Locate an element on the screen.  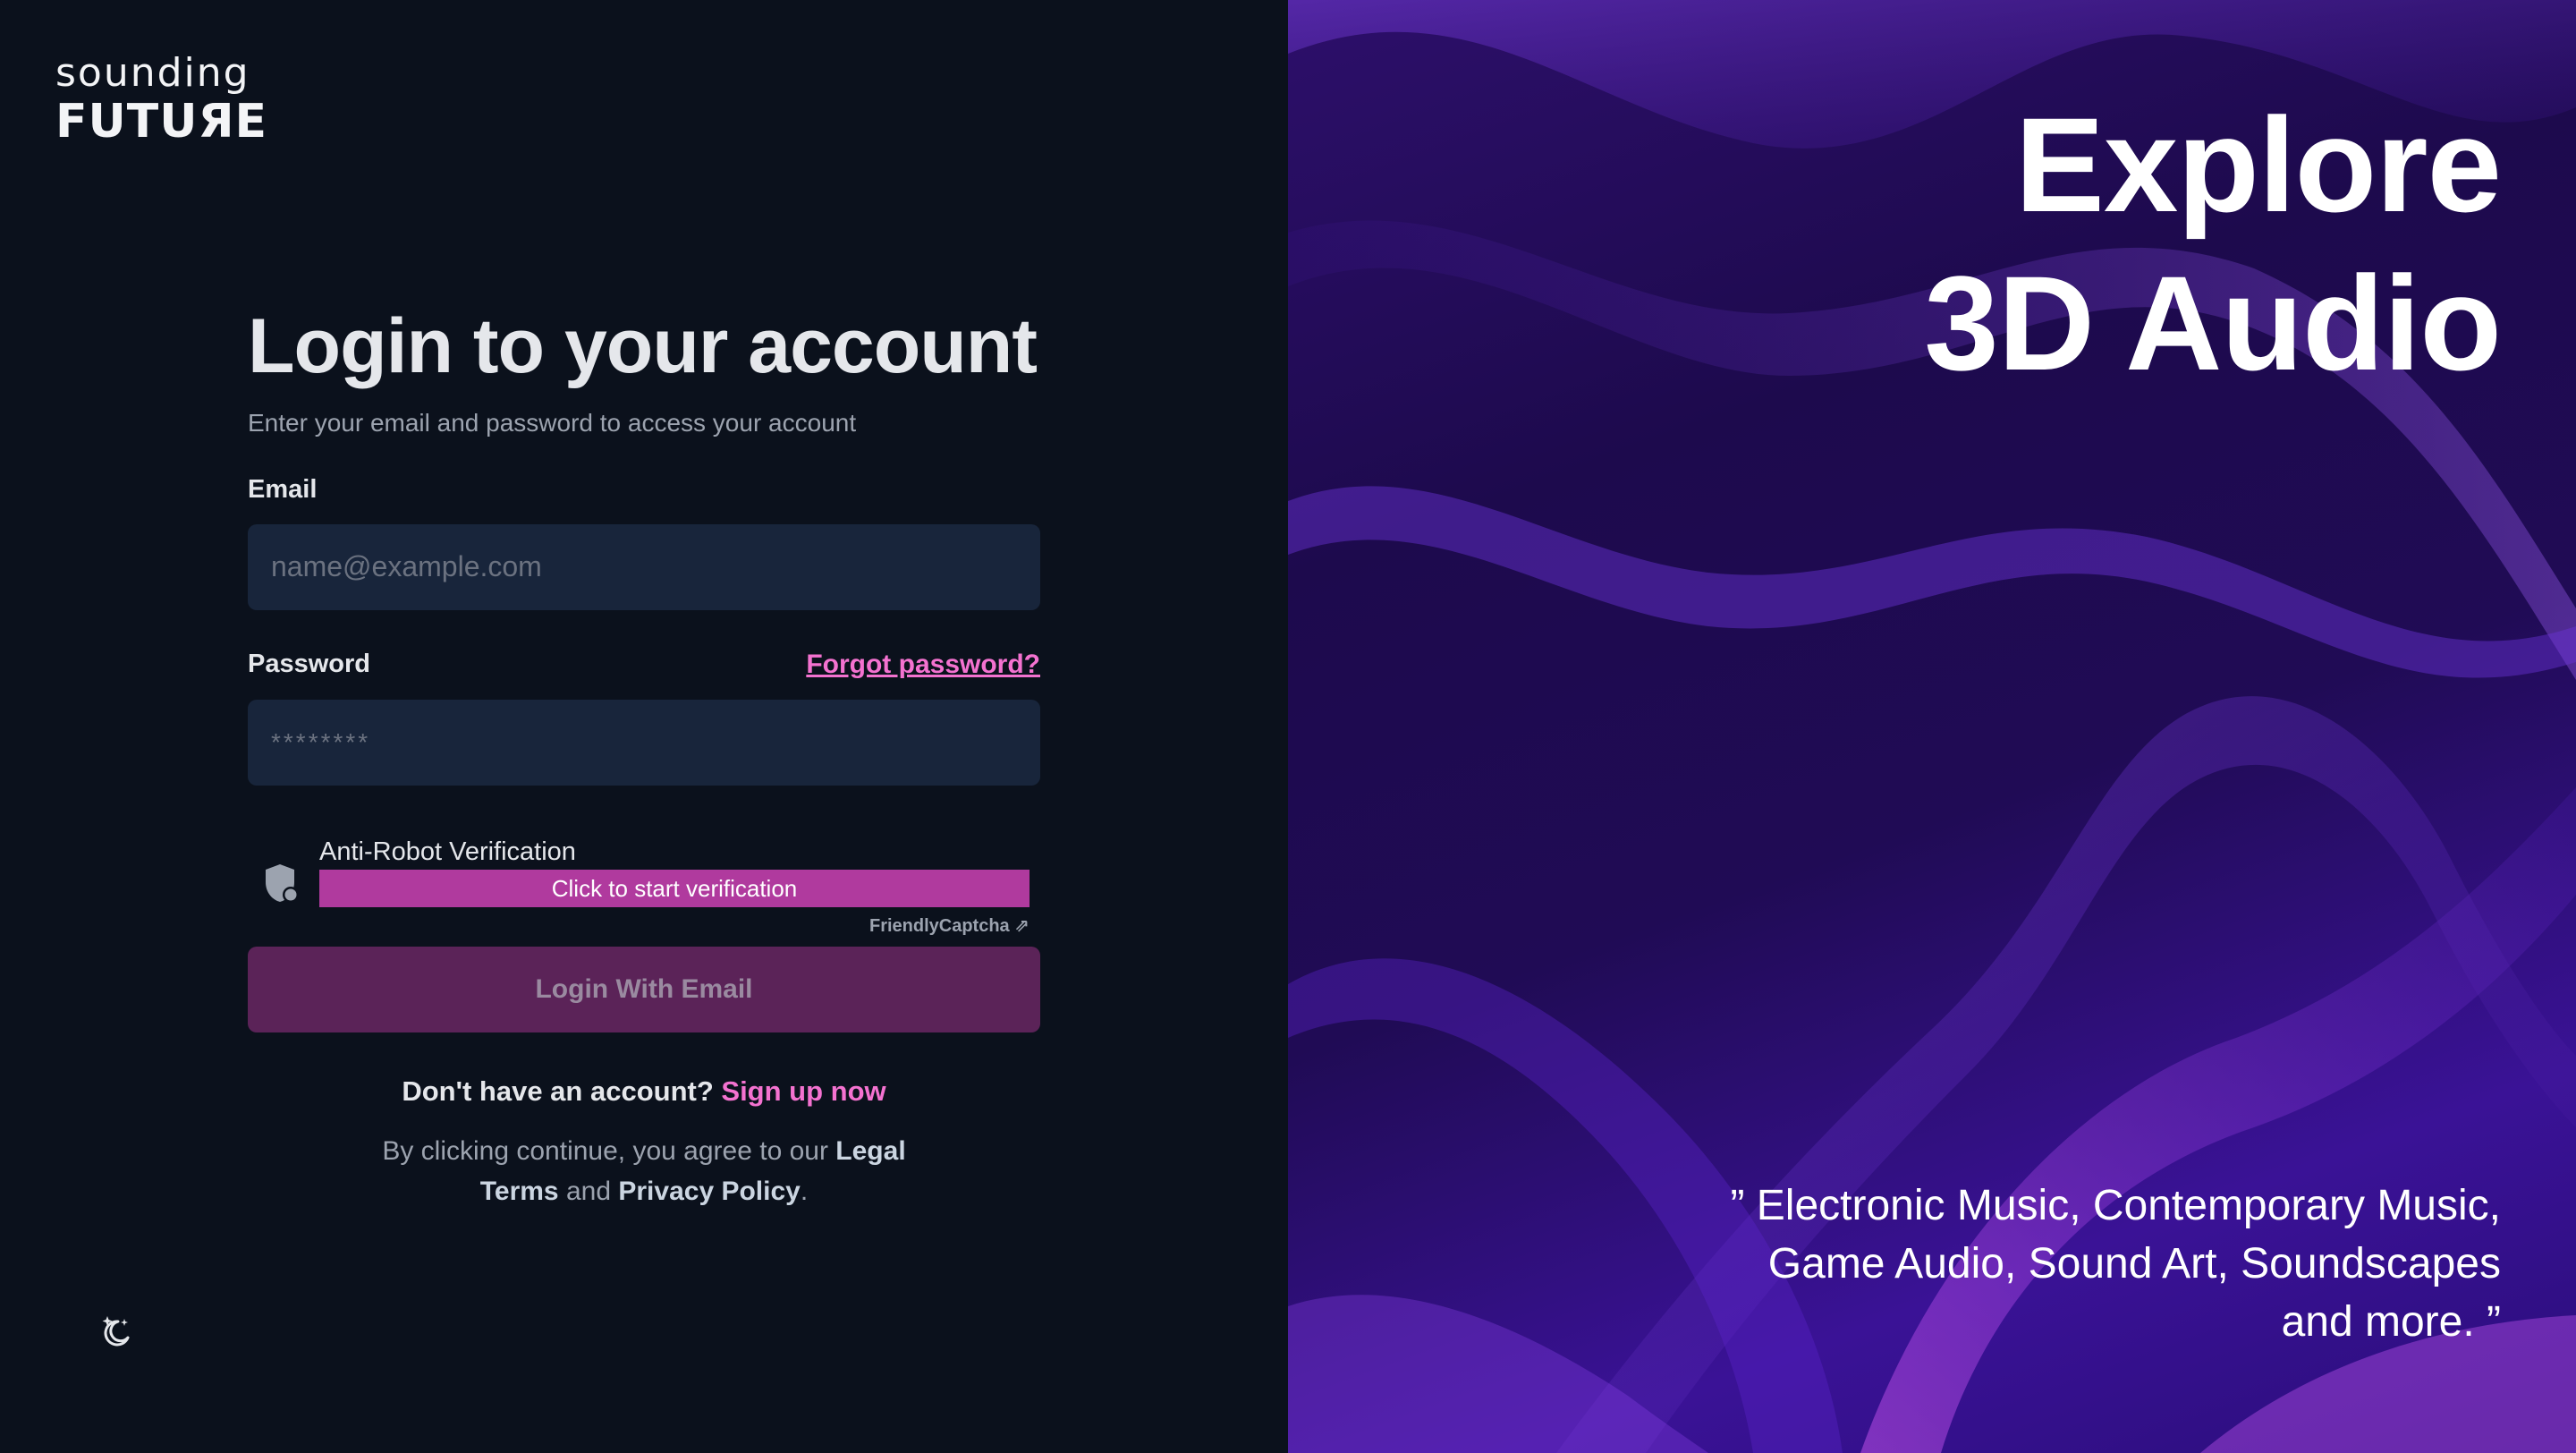
password-placeholder: ******** is located at coordinates (321, 741).